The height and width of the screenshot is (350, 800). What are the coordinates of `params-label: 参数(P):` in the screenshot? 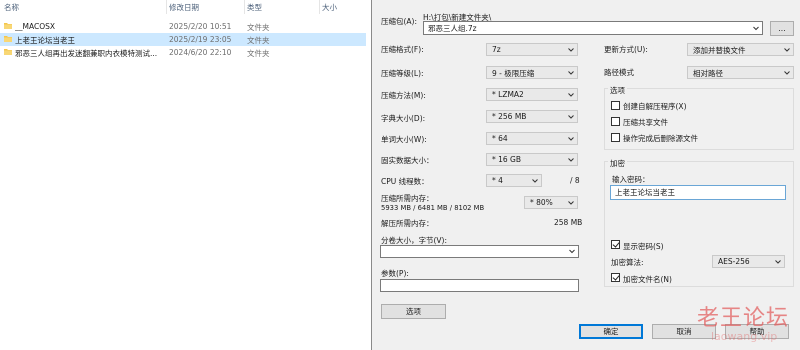 It's located at (395, 273).